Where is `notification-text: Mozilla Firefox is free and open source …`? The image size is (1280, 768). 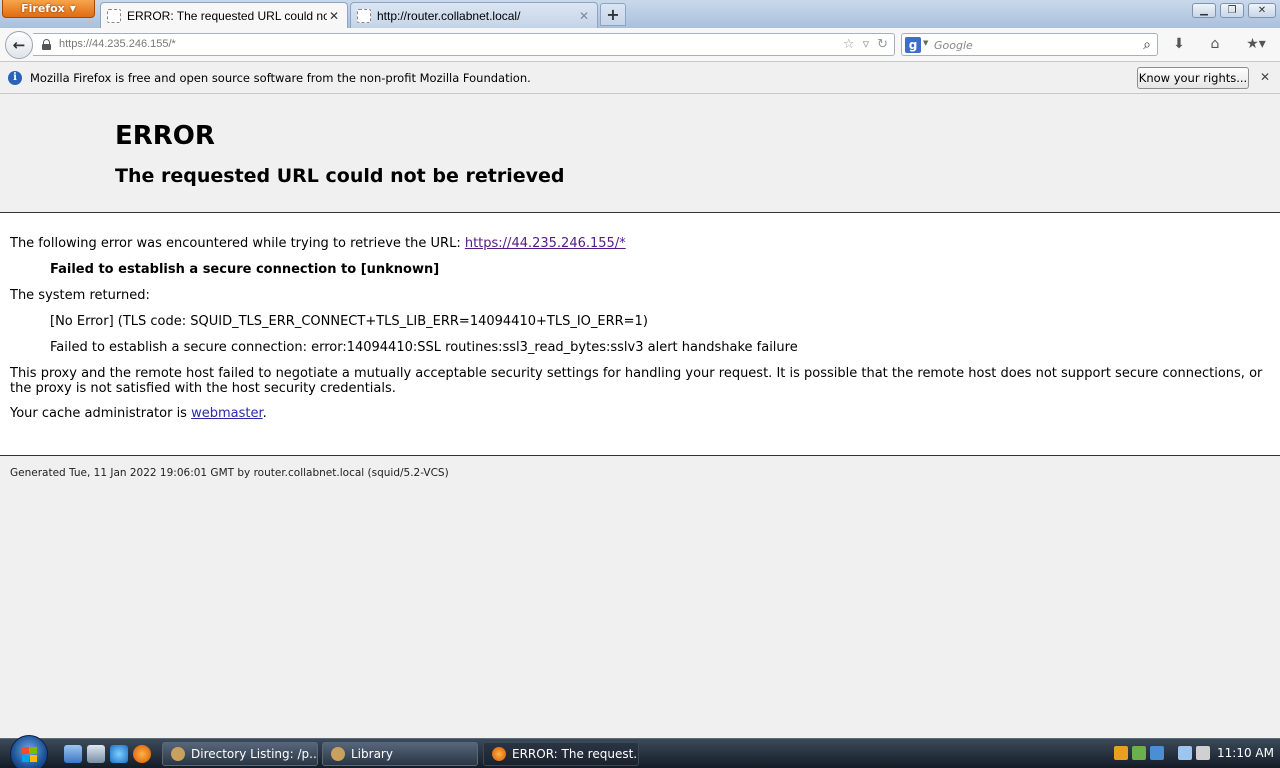 notification-text: Mozilla Firefox is free and open source … is located at coordinates (280, 78).